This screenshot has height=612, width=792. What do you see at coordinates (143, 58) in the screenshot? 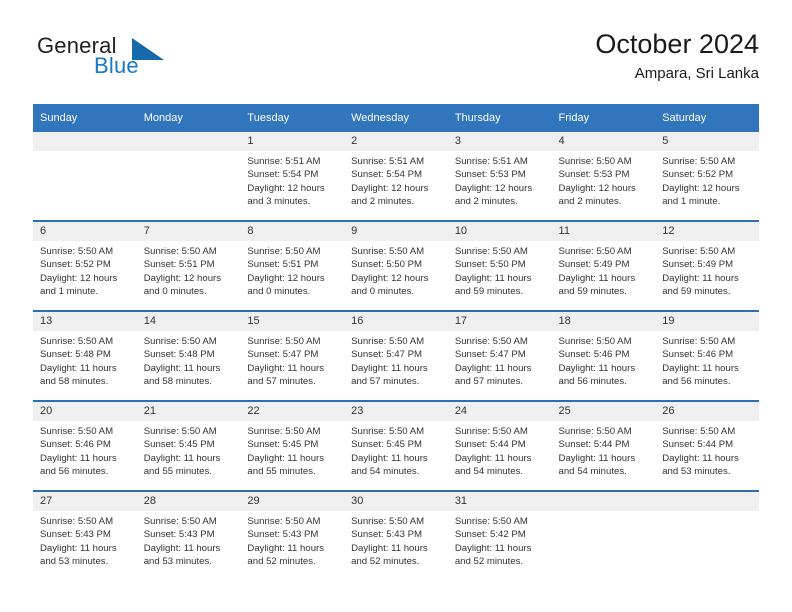
I see `general-blue-logo: General Blue` at bounding box center [143, 58].